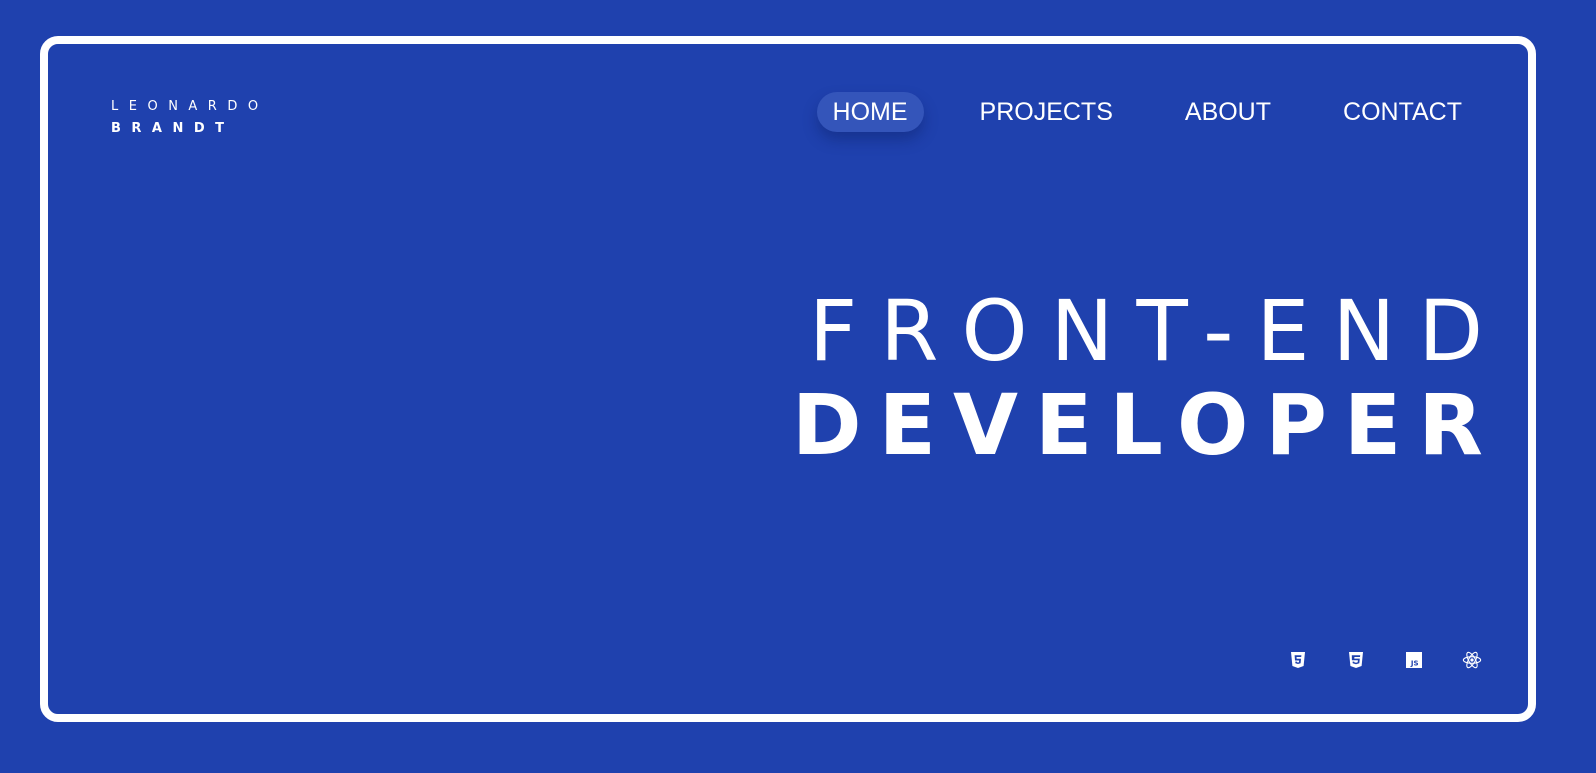 Image resolution: width=1596 pixels, height=773 pixels. I want to click on javascript-icon: JS, so click(1414, 660).